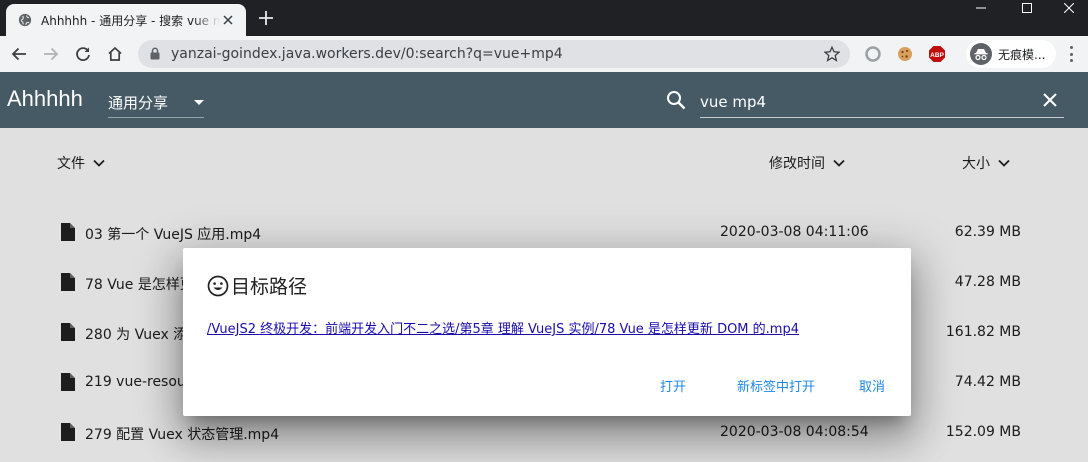 This screenshot has height=462, width=1088. I want to click on open-button: 打开, so click(673, 385).